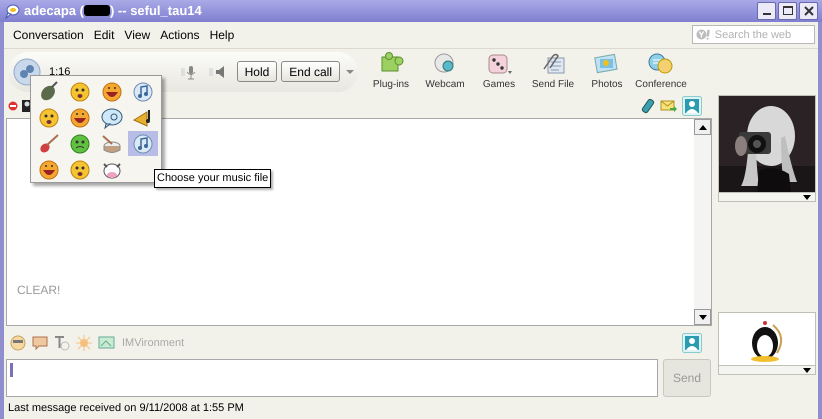 The height and width of the screenshot is (419, 822). Describe the element at coordinates (13, 106) in the screenshot. I see `block-icon` at that location.